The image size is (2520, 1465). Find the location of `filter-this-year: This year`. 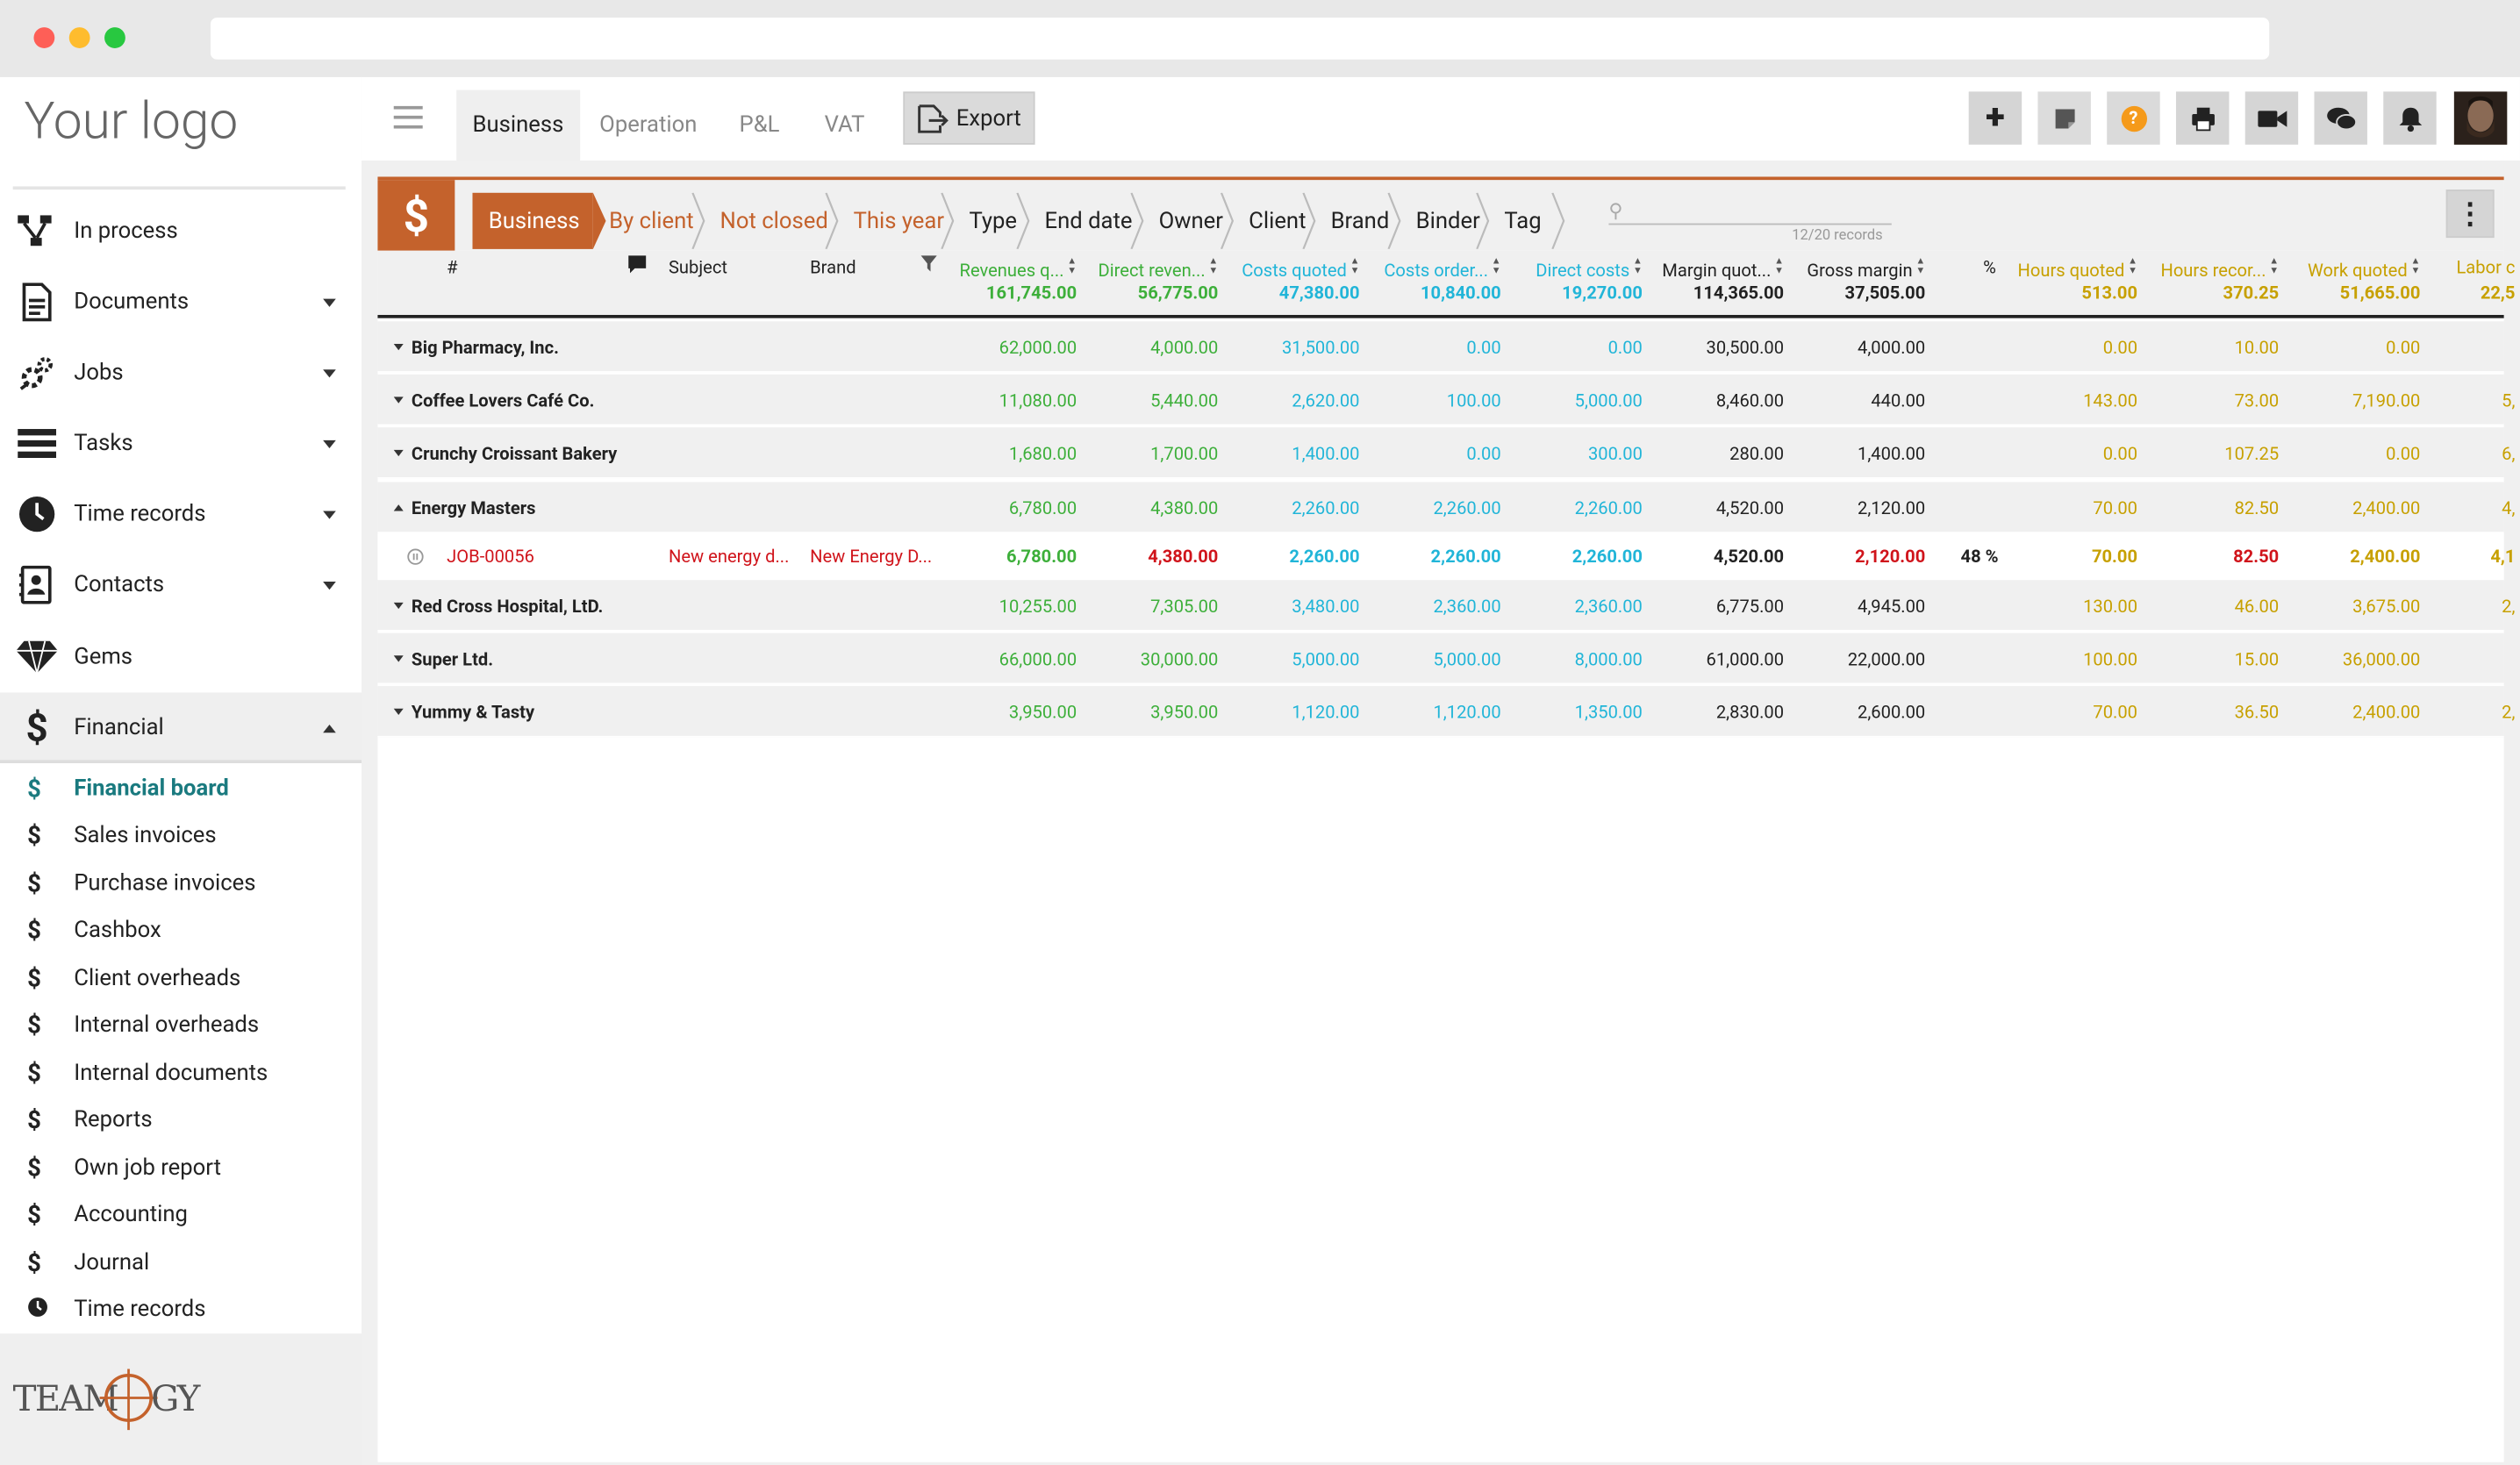

filter-this-year: This year is located at coordinates (892, 221).